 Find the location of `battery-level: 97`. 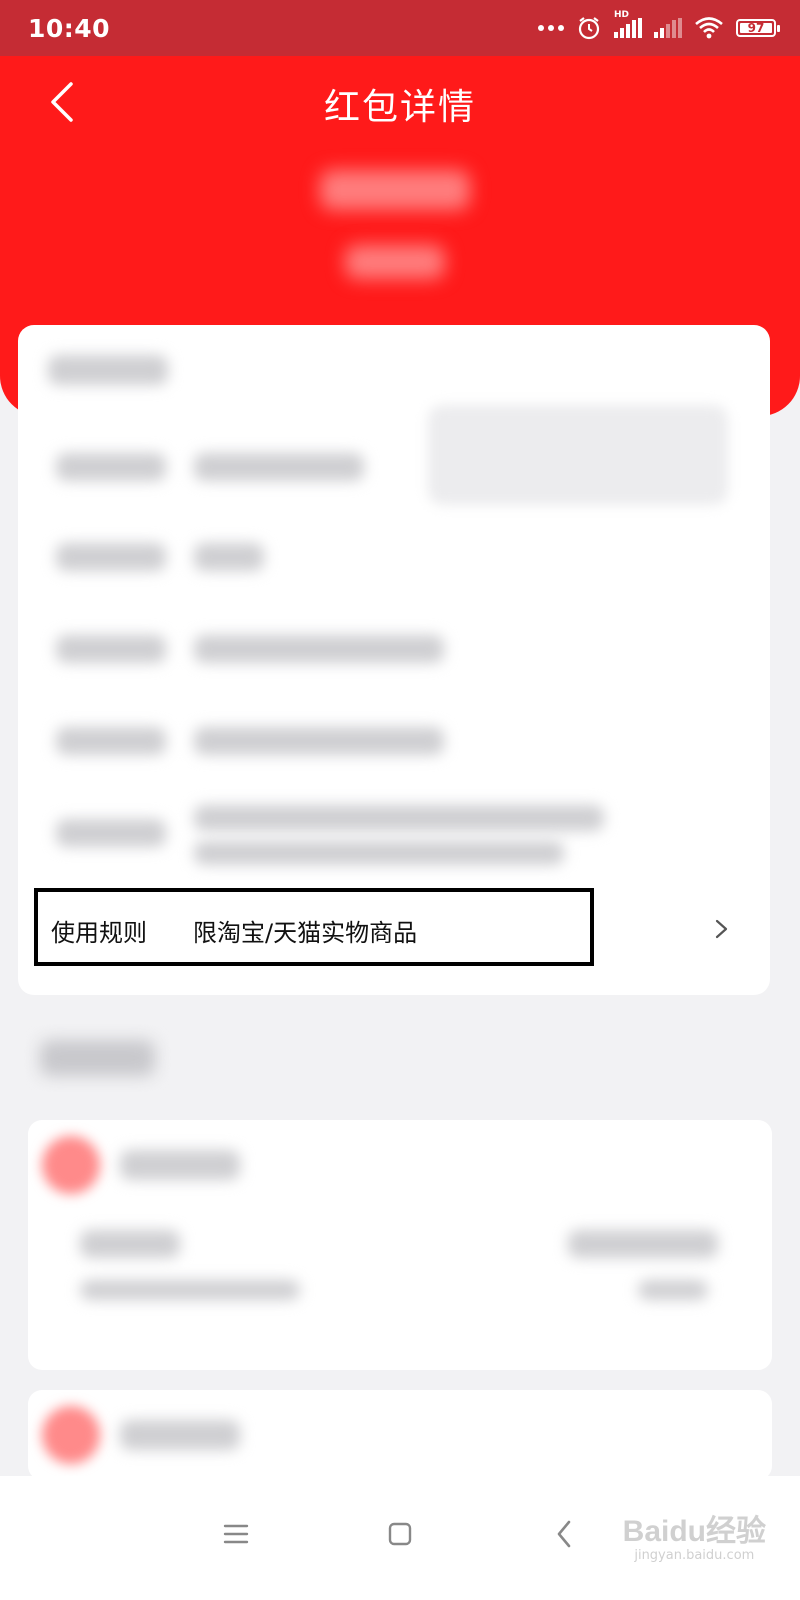

battery-level: 97 is located at coordinates (756, 28).